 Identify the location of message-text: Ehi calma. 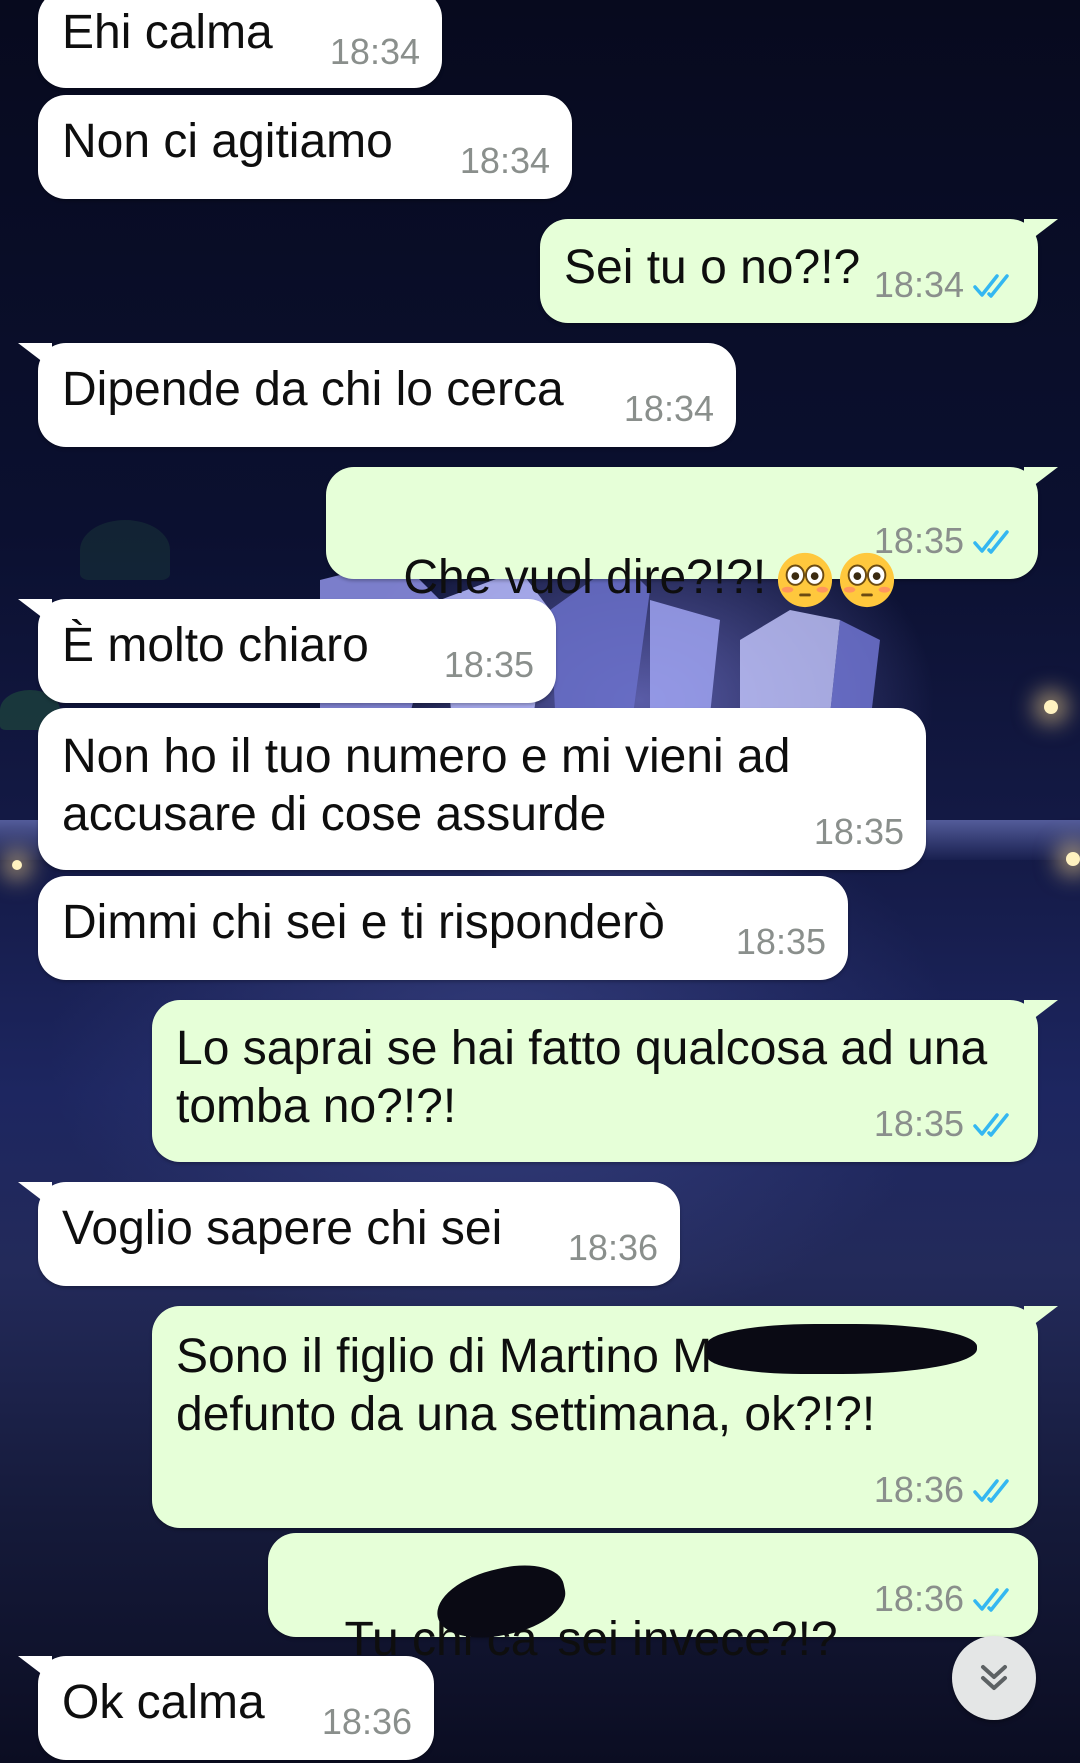
(167, 32).